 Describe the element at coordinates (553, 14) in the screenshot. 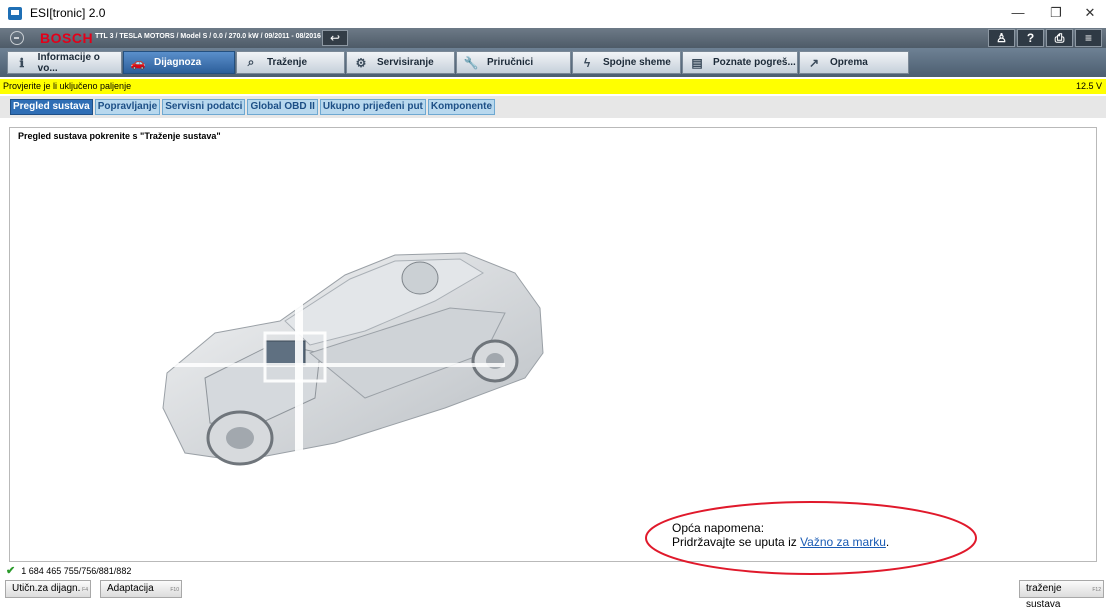

I see `title-bar: ESI[tronic] 2.0 — ❐ ✕` at that location.